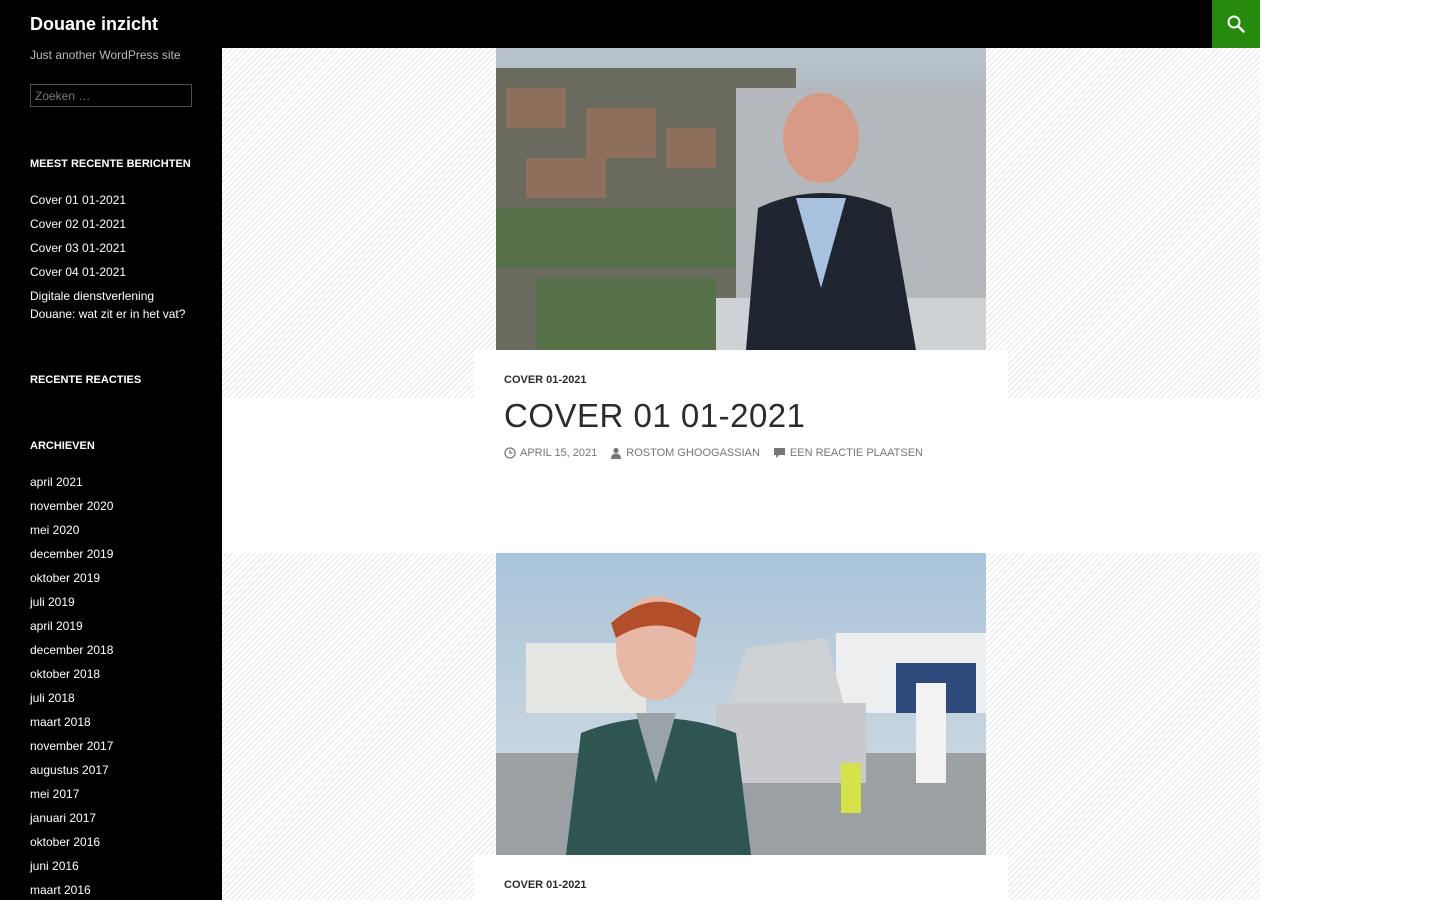 The image size is (1440, 905). What do you see at coordinates (741, 877) in the screenshot?
I see `post-entry: Cover 01-2021` at bounding box center [741, 877].